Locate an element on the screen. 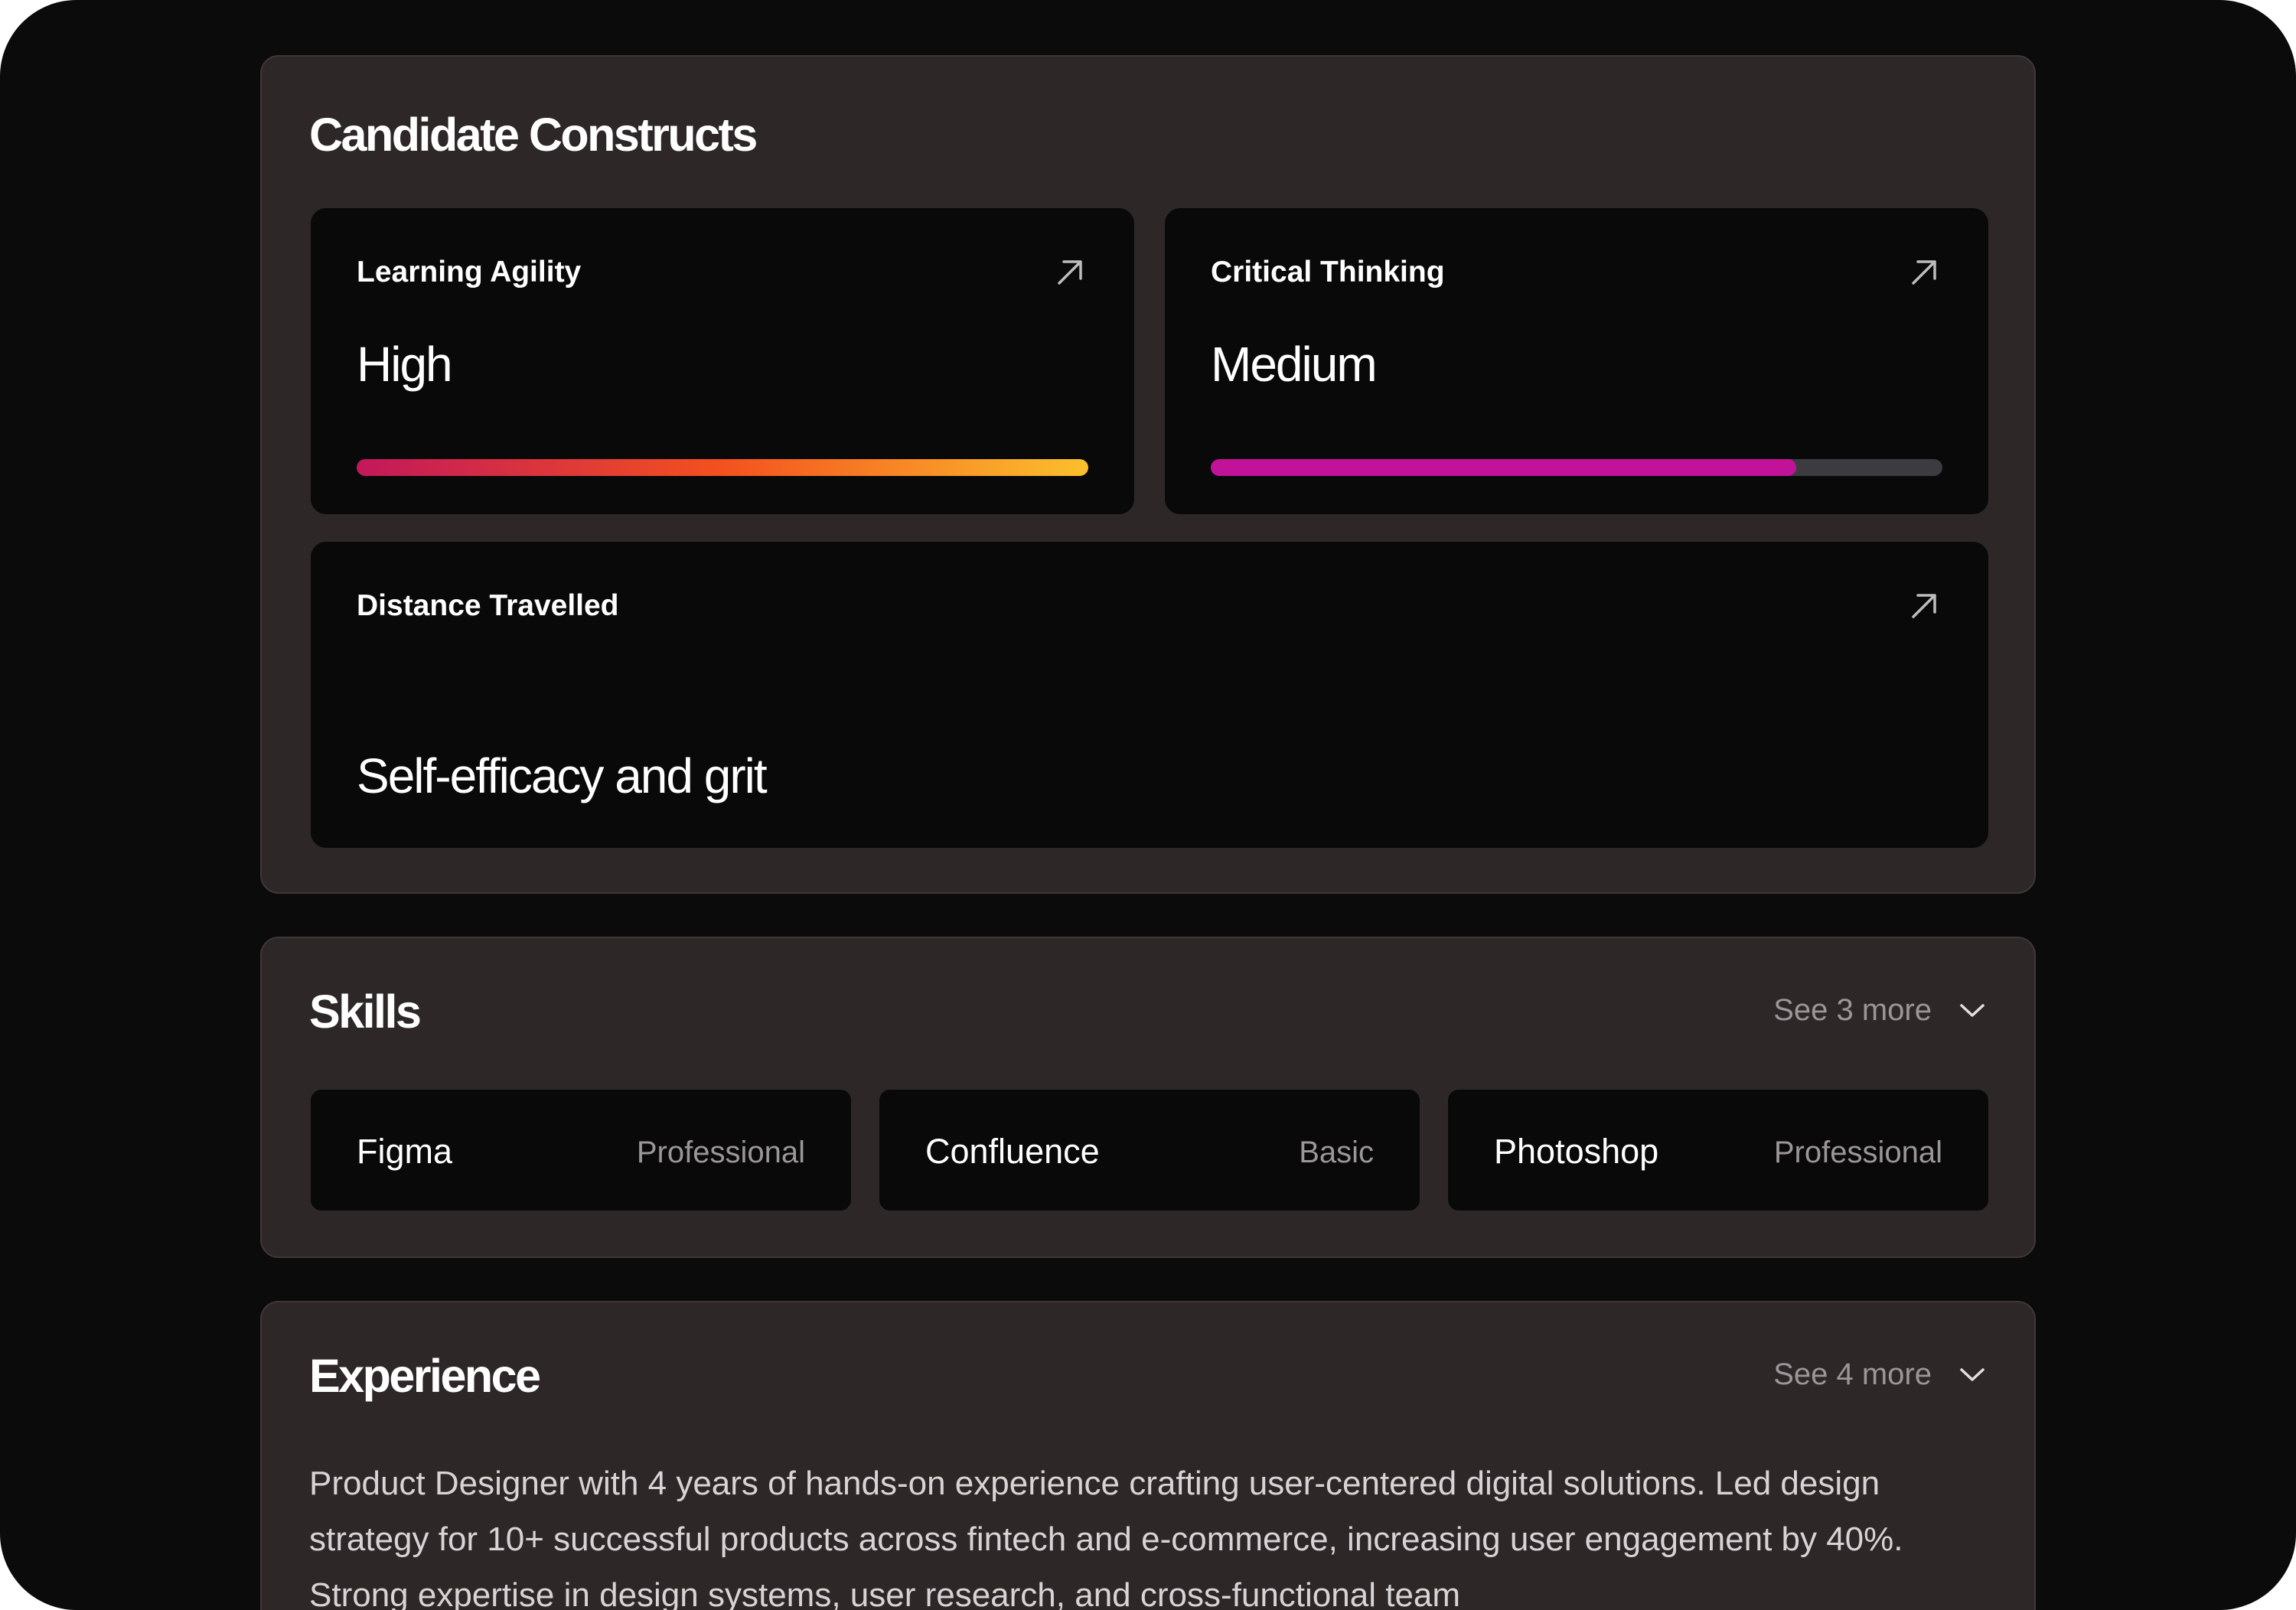 This screenshot has width=2296, height=1610. candidate-constructs-title: Candidate Constructs is located at coordinates (533, 135).